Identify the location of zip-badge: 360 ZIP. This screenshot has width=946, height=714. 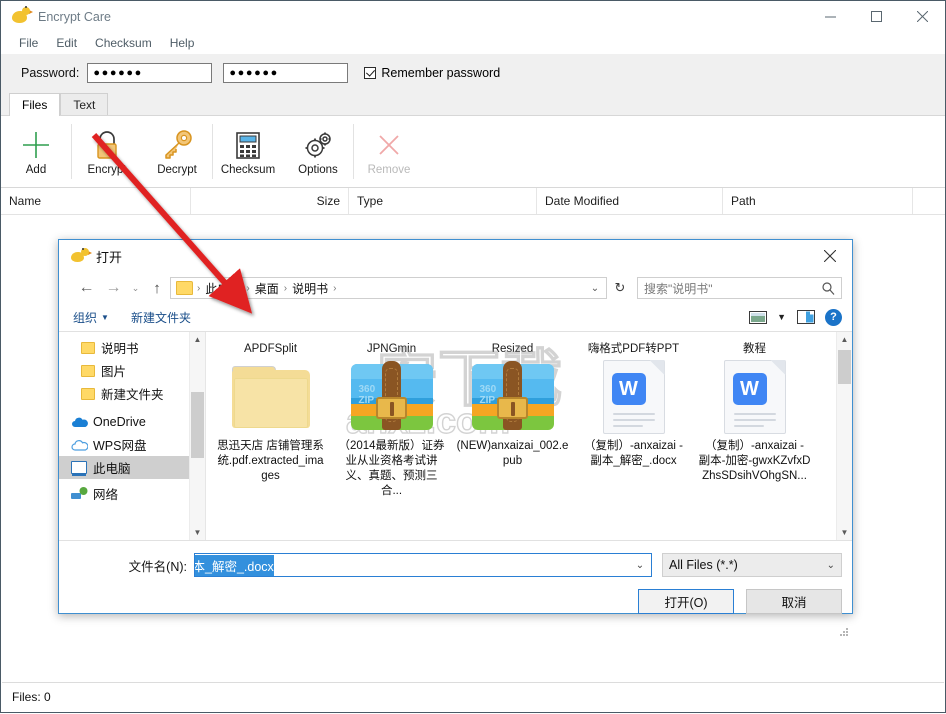
(367, 395).